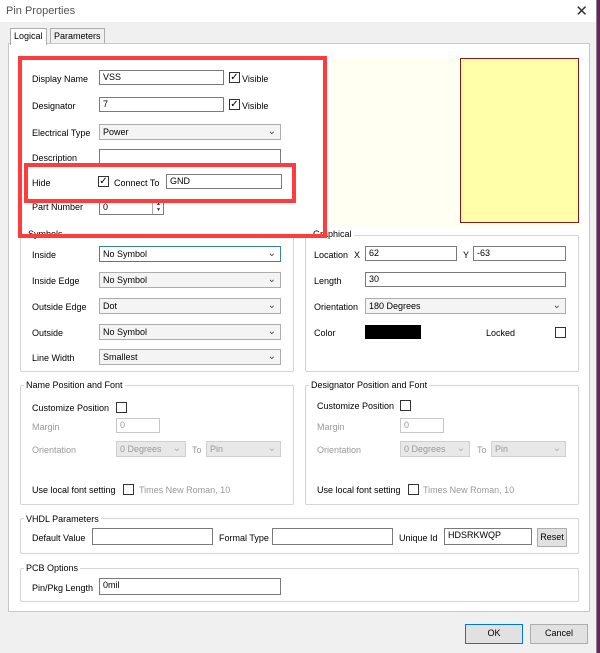 This screenshot has width=600, height=653. Describe the element at coordinates (217, 449) in the screenshot. I see `name-to-value: Pin` at that location.